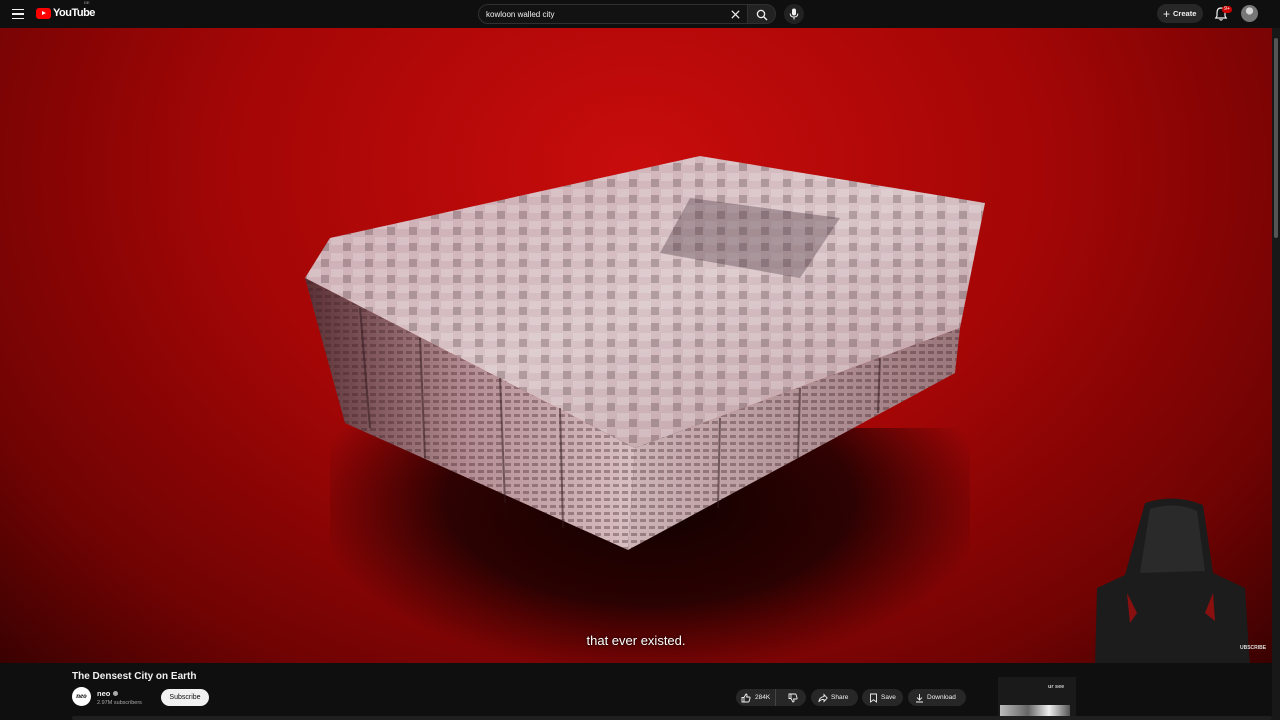 Image resolution: width=1280 pixels, height=720 pixels. I want to click on voice-search-button, so click(794, 14).